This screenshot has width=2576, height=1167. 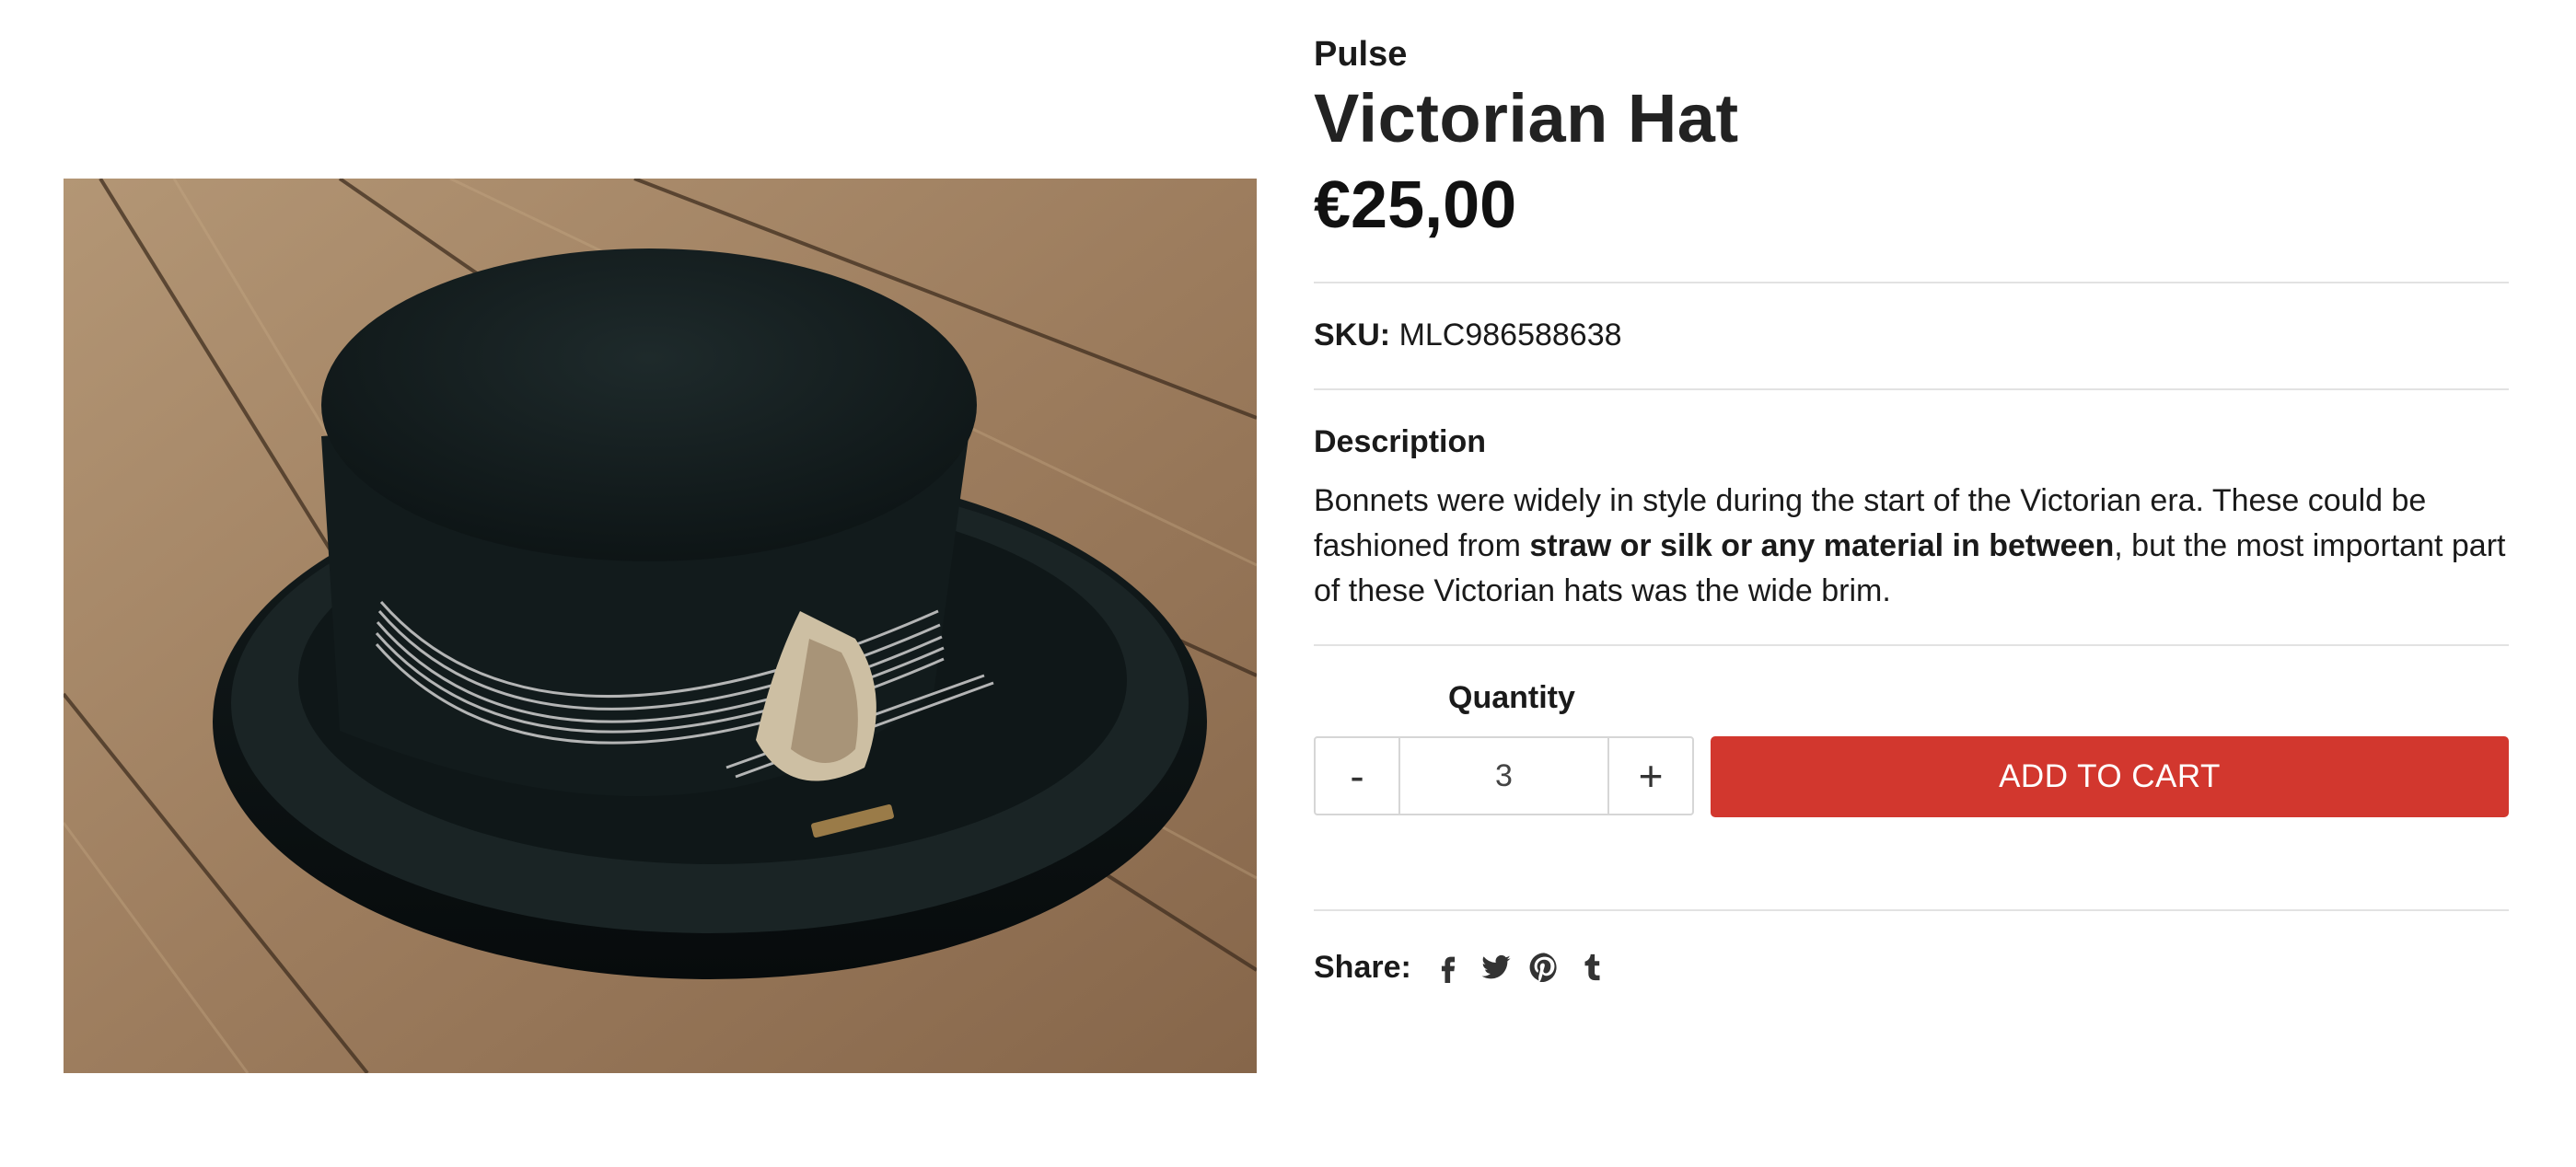 I want to click on description-text-bold: straw or silk or any material in between, so click(x=1822, y=545).